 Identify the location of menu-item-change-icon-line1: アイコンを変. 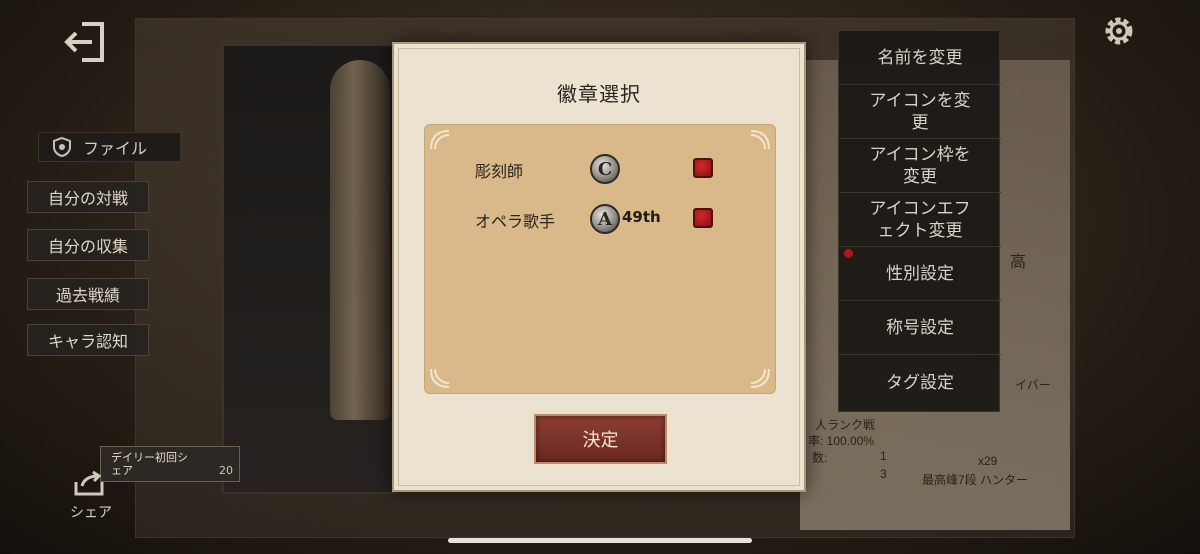
(920, 100).